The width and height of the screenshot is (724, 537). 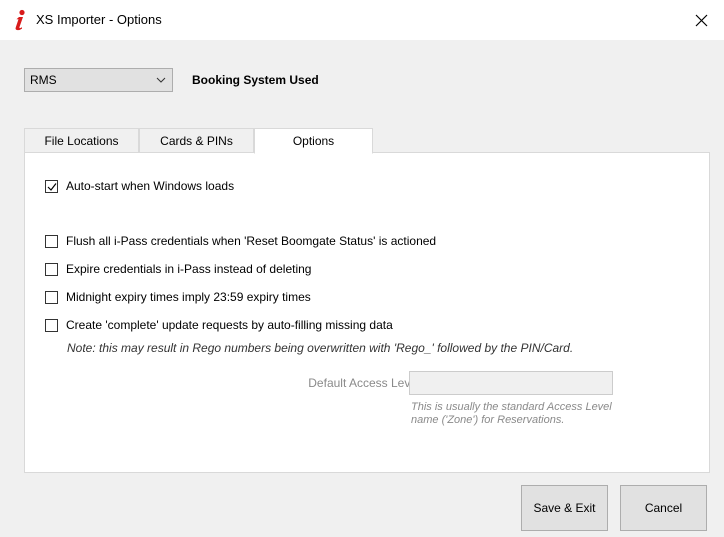 I want to click on chevron-down-icon, so click(x=161, y=80).